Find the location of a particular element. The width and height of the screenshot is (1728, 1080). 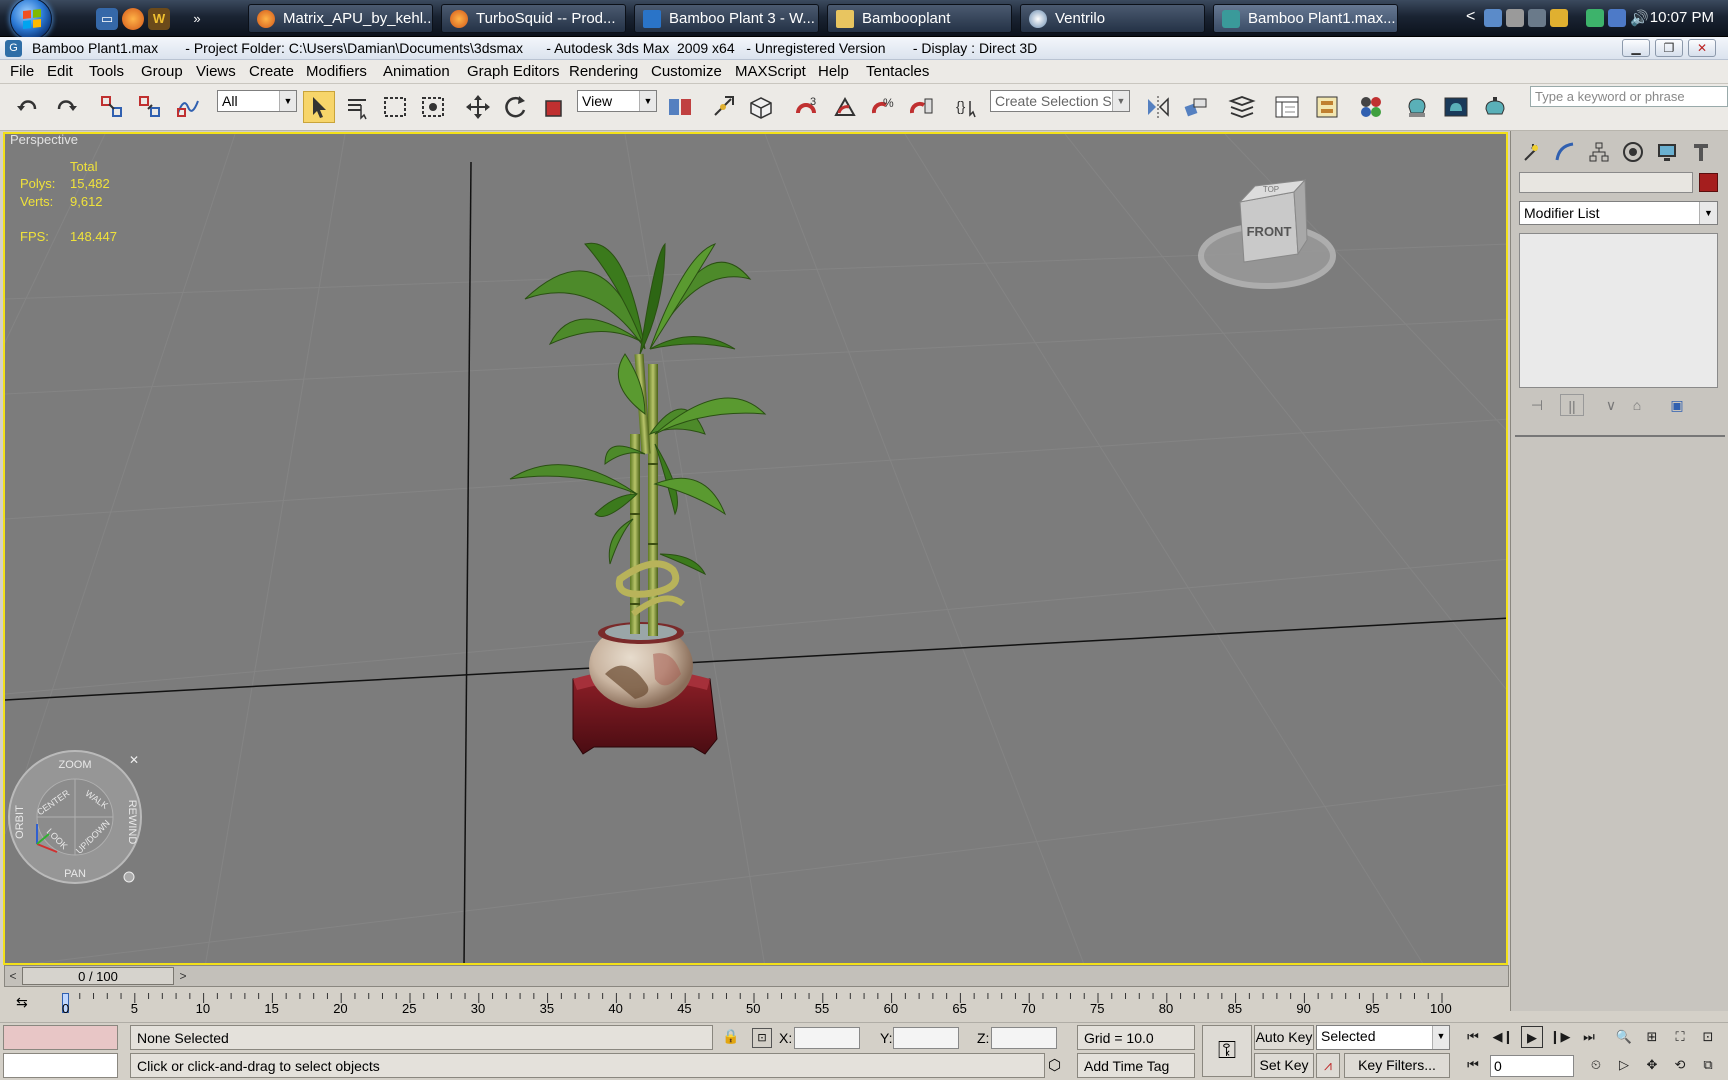

modifier-list-dropdown: Modifier List ▼ is located at coordinates (1618, 213).